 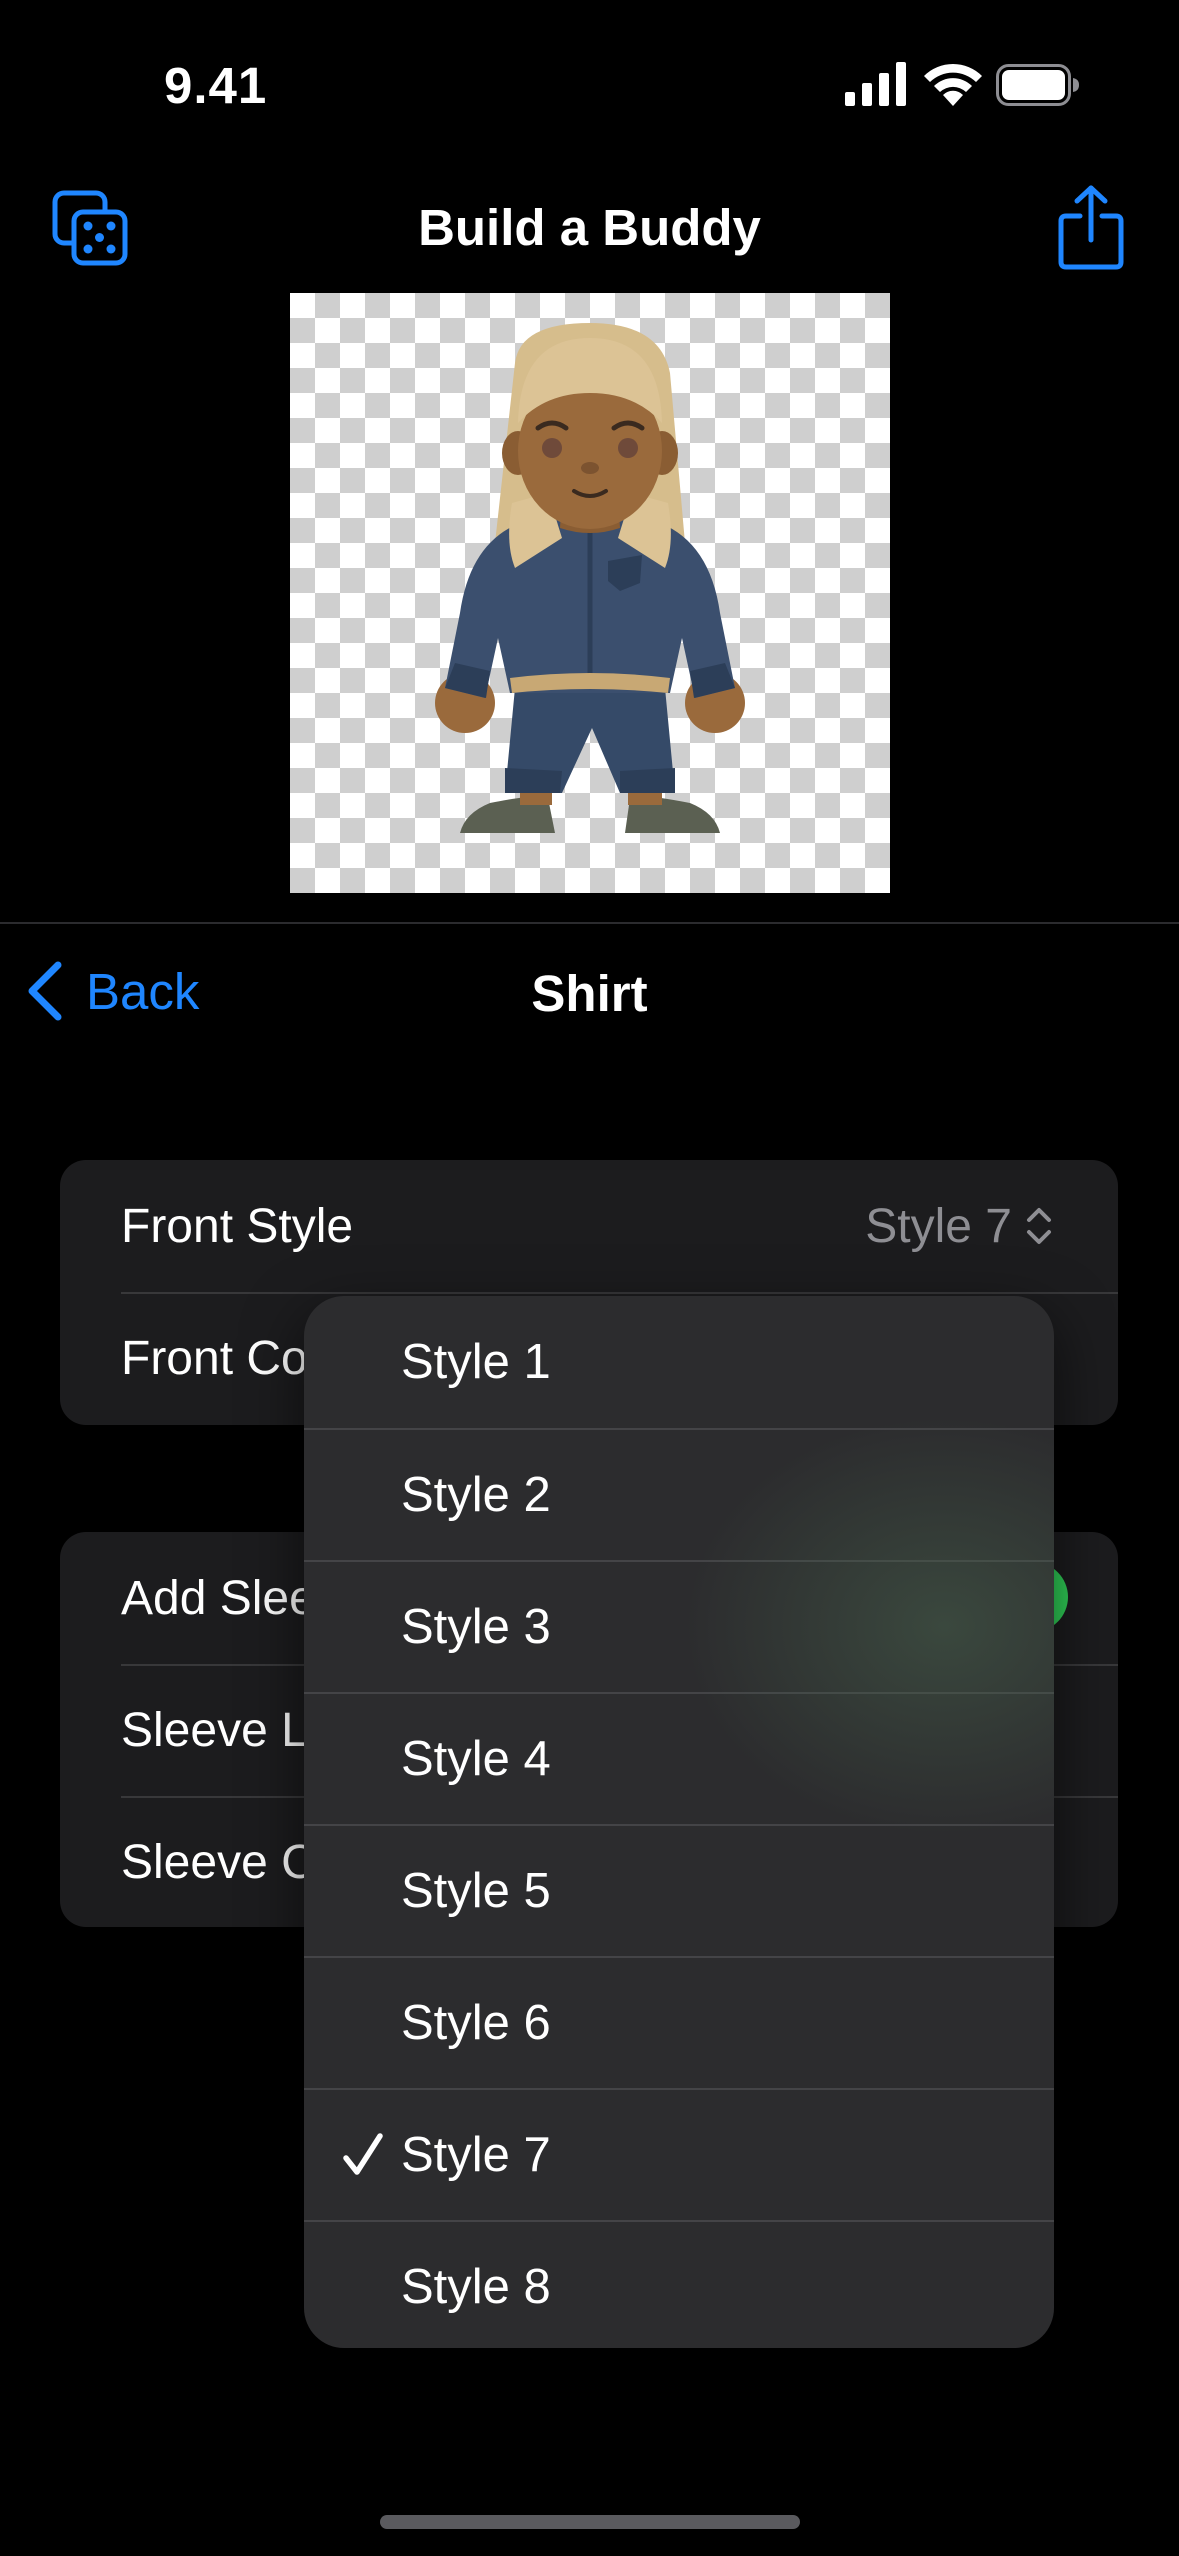 What do you see at coordinates (476, 2287) in the screenshot?
I see `menu-option-label: Style 8` at bounding box center [476, 2287].